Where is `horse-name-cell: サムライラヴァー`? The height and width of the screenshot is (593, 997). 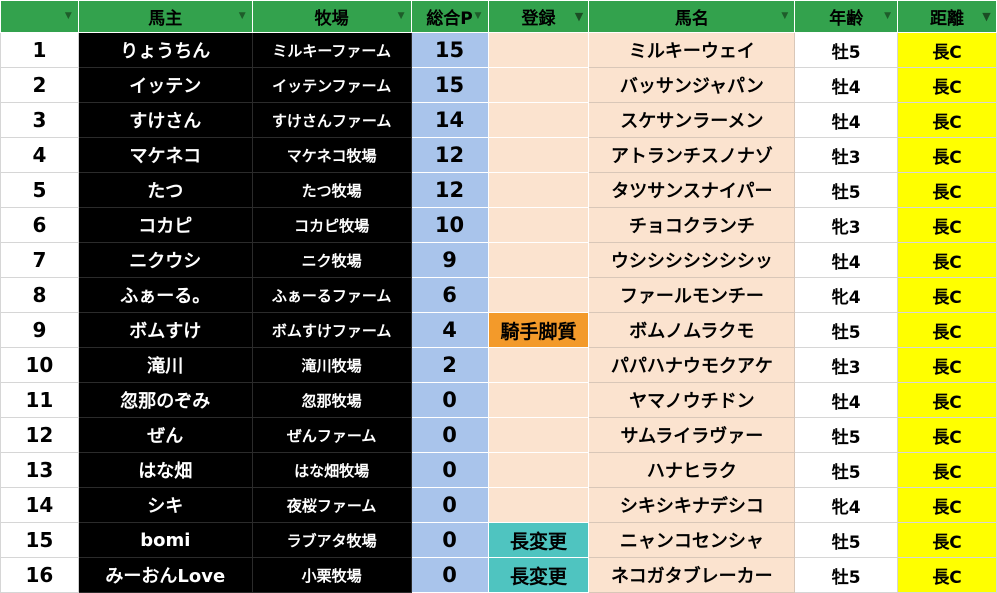
horse-name-cell: サムライラヴァー is located at coordinates (692, 435).